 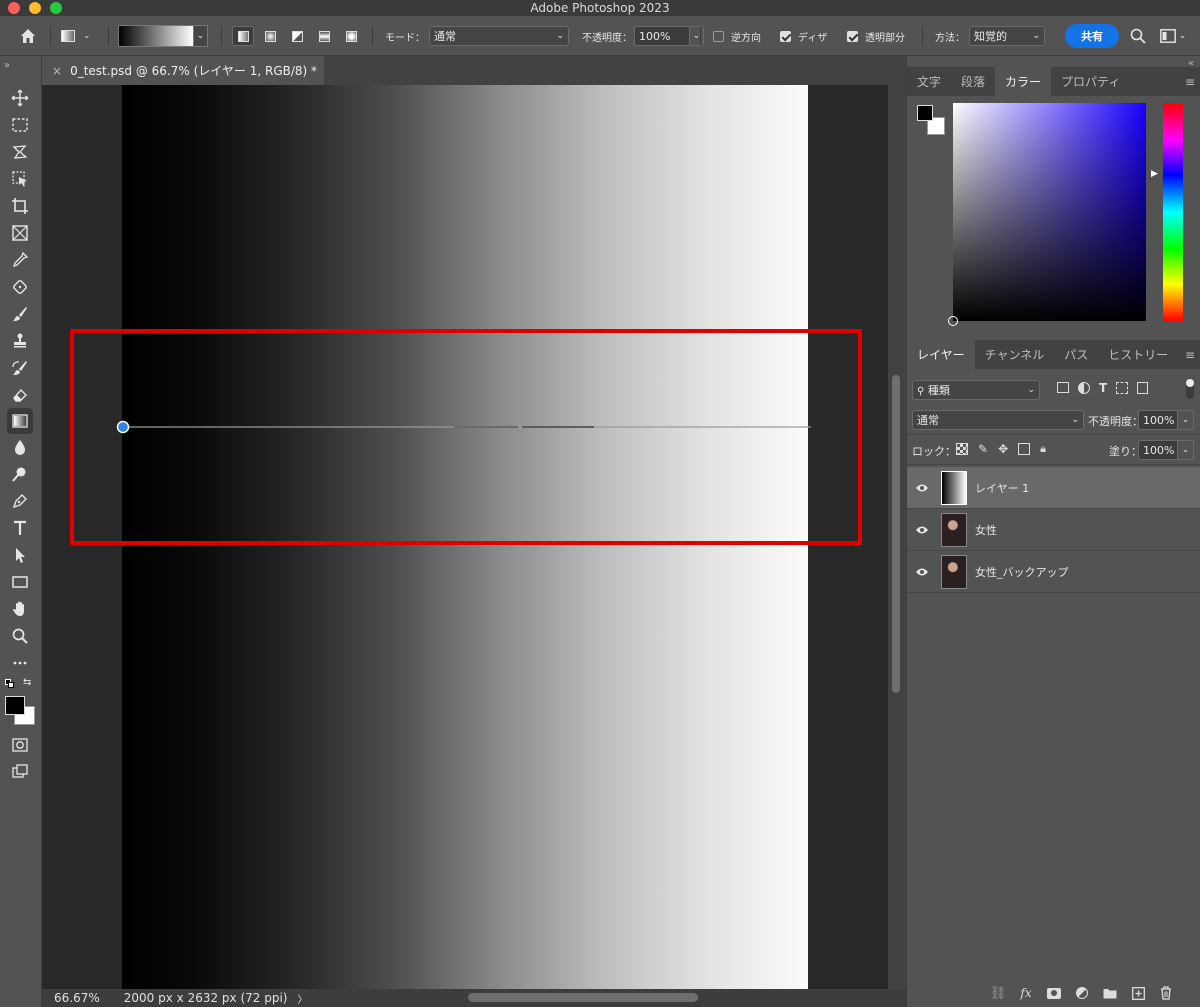 I want to click on layer-filter-select: ⚲ 種類 ⌄, so click(x=976, y=390).